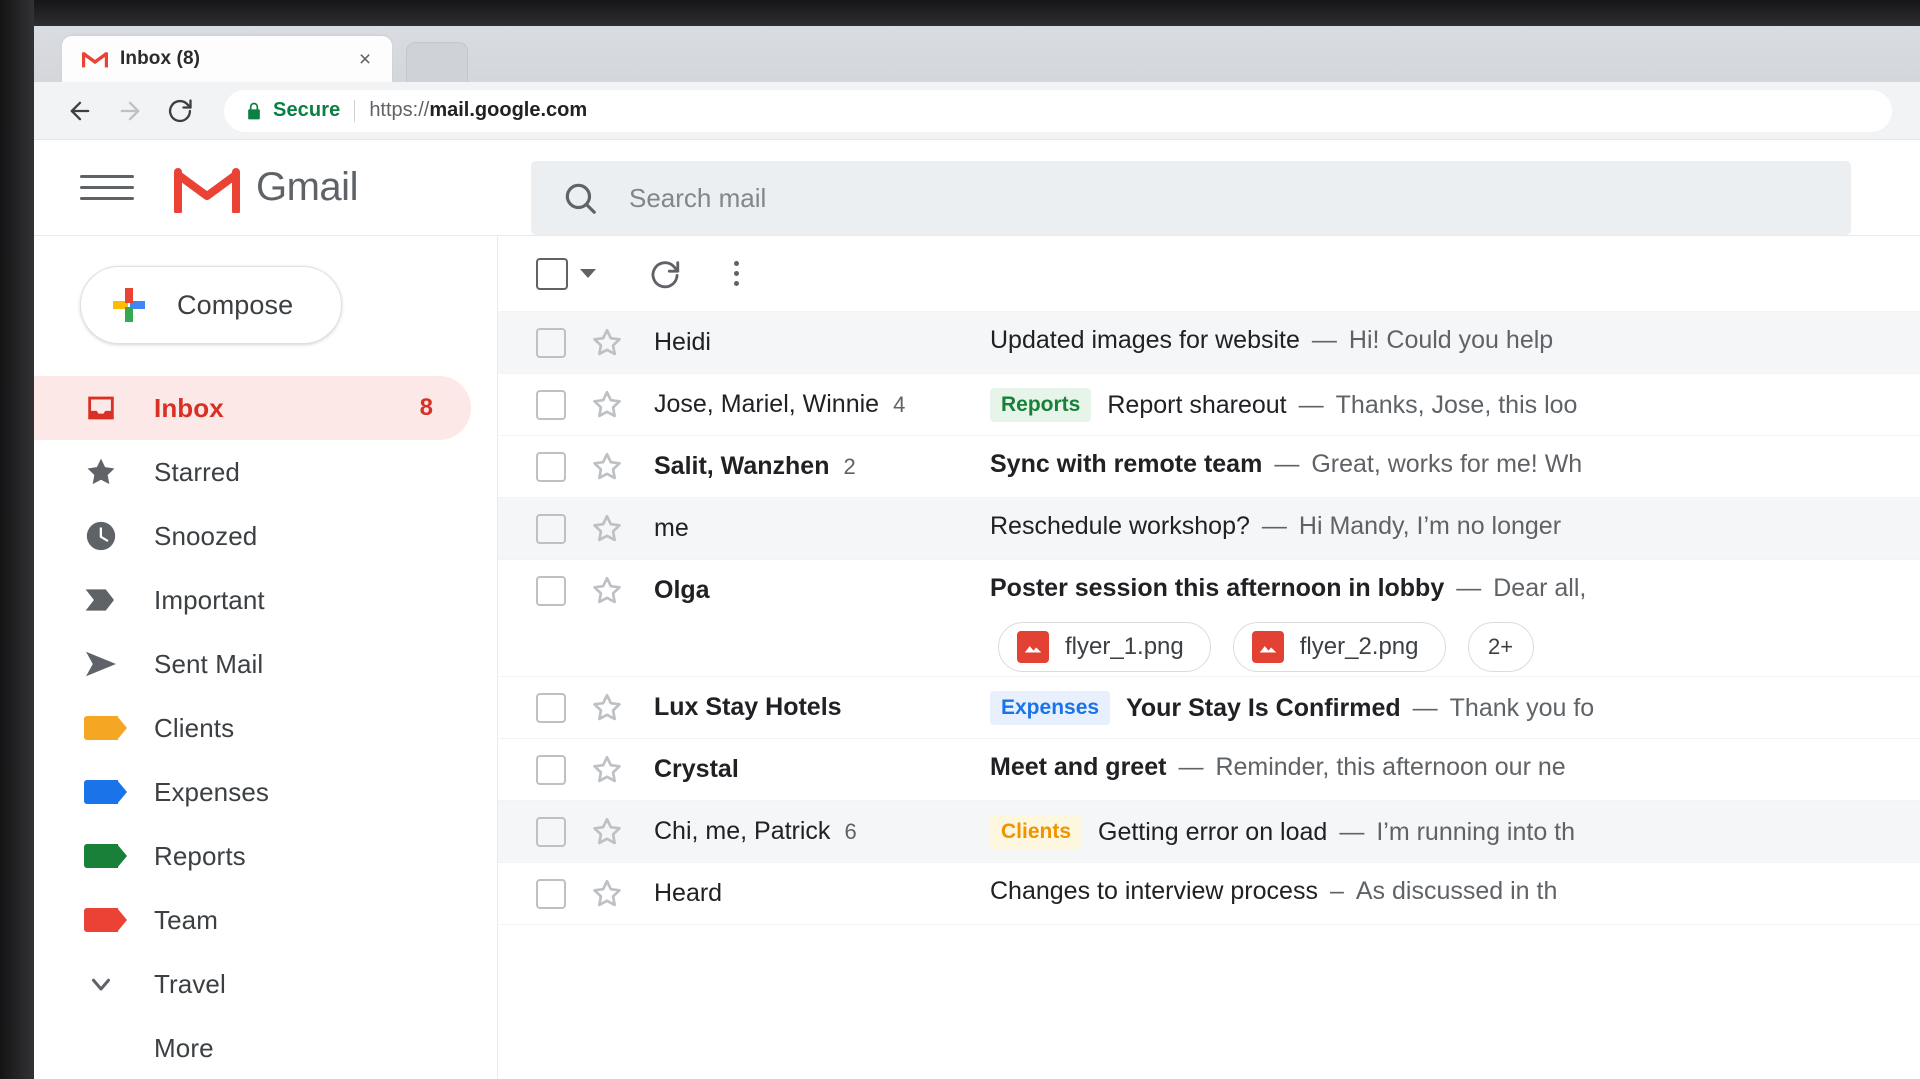 This screenshot has height=1079, width=1920. I want to click on row-sender-text: Jose, Mariel, Winnie, so click(767, 404).